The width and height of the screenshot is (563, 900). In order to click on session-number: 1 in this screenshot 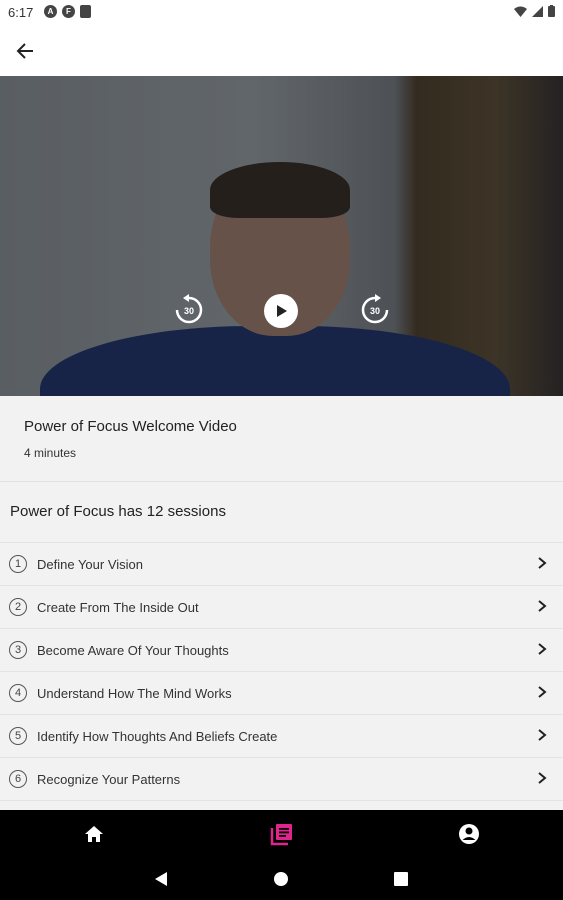, I will do `click(18, 564)`.